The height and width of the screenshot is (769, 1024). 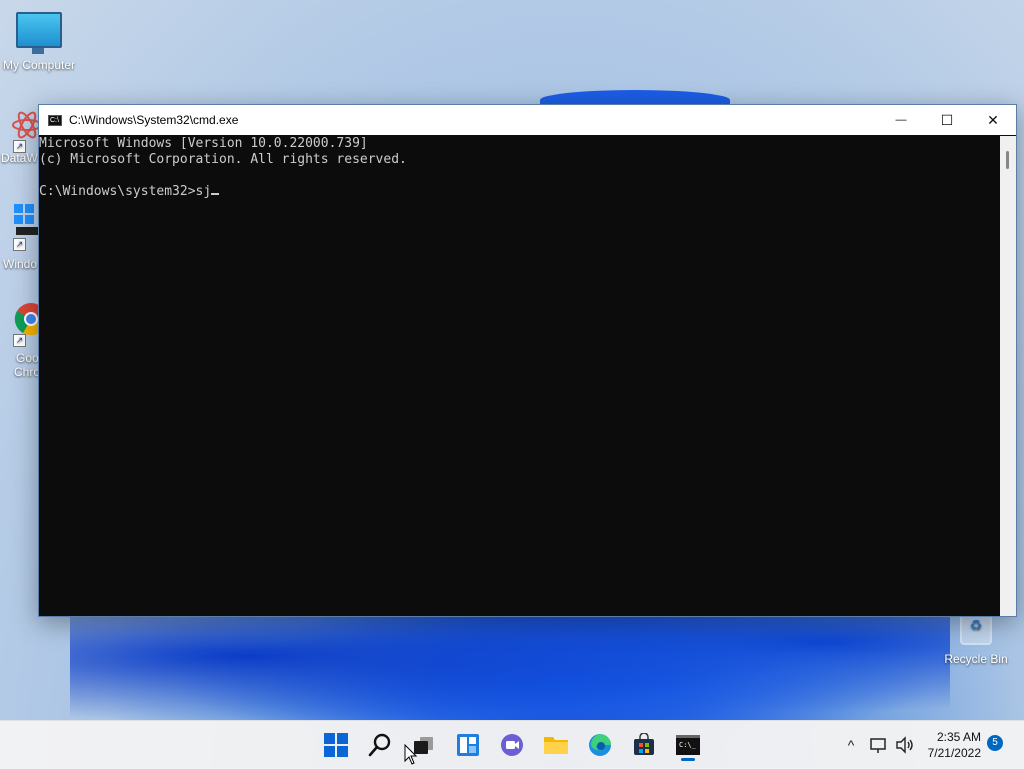 I want to click on edge-icon, so click(x=600, y=745).